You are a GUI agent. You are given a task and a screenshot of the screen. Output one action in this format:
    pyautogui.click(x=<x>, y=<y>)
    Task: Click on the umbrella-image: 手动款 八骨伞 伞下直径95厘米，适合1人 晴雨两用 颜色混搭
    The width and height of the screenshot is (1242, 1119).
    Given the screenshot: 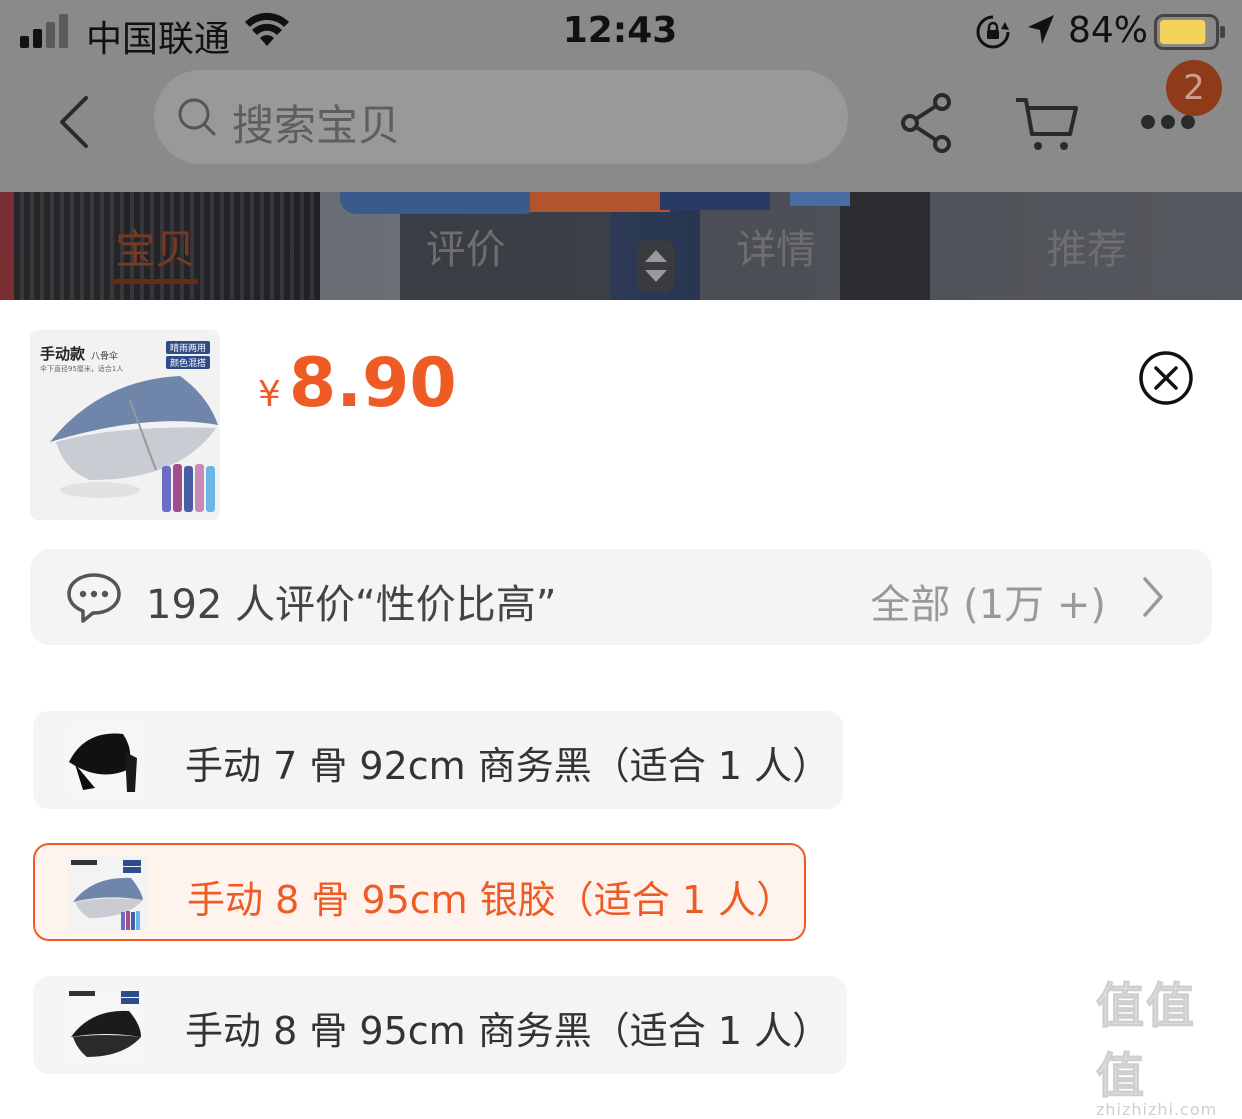 What is the action you would take?
    pyautogui.click(x=125, y=425)
    